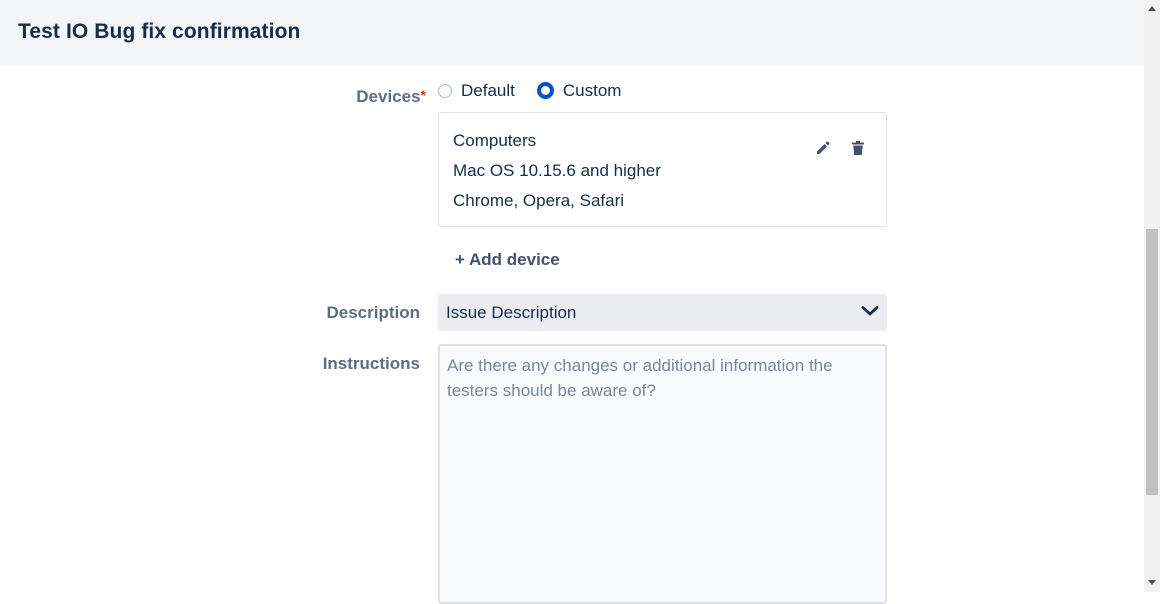 The height and width of the screenshot is (604, 1160). Describe the element at coordinates (870, 313) in the screenshot. I see `chevron-down-icon` at that location.